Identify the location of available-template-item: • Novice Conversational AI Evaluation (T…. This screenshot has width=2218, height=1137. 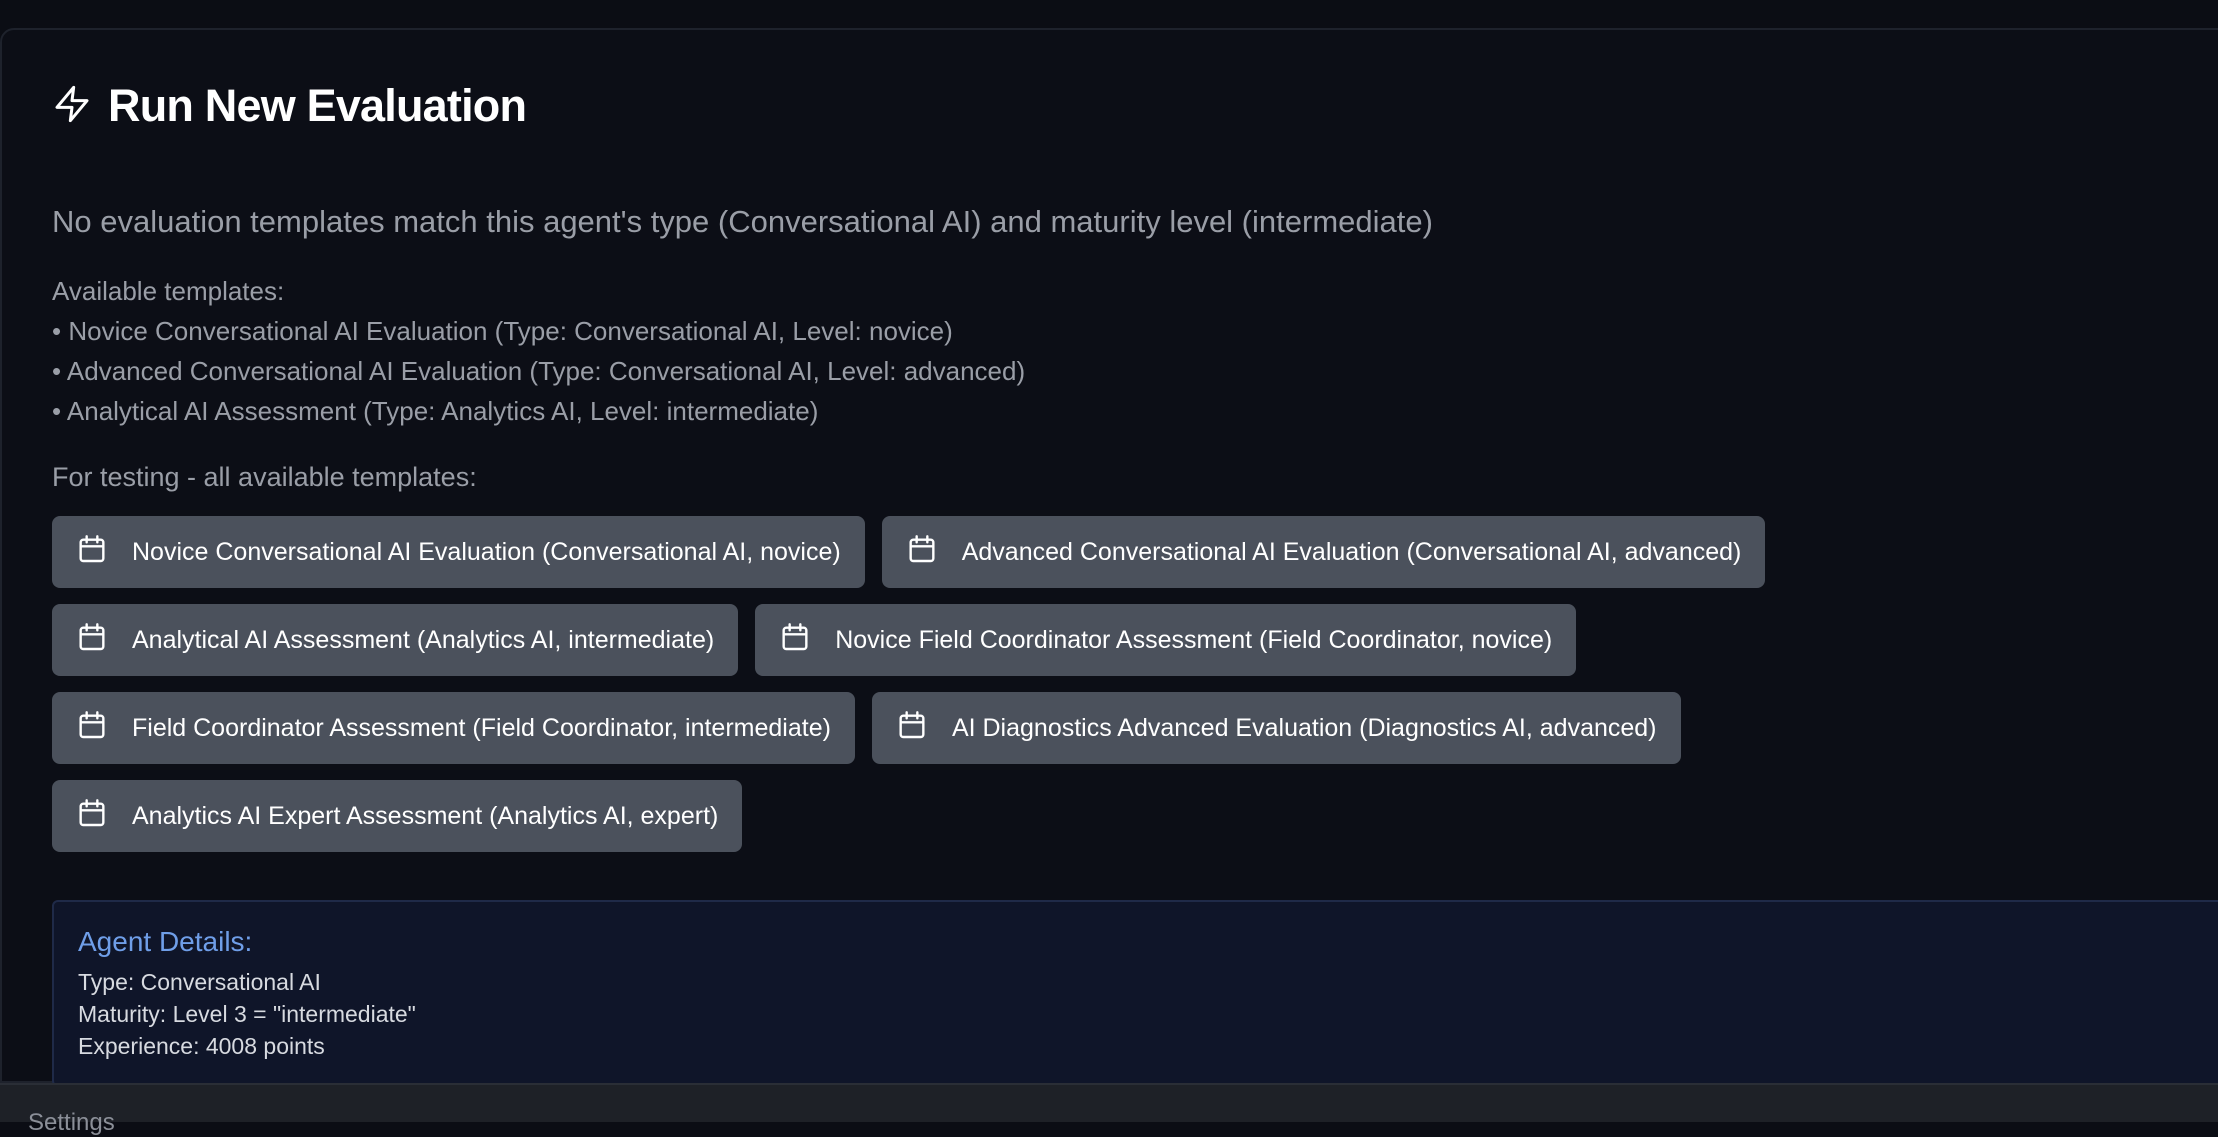
(502, 331).